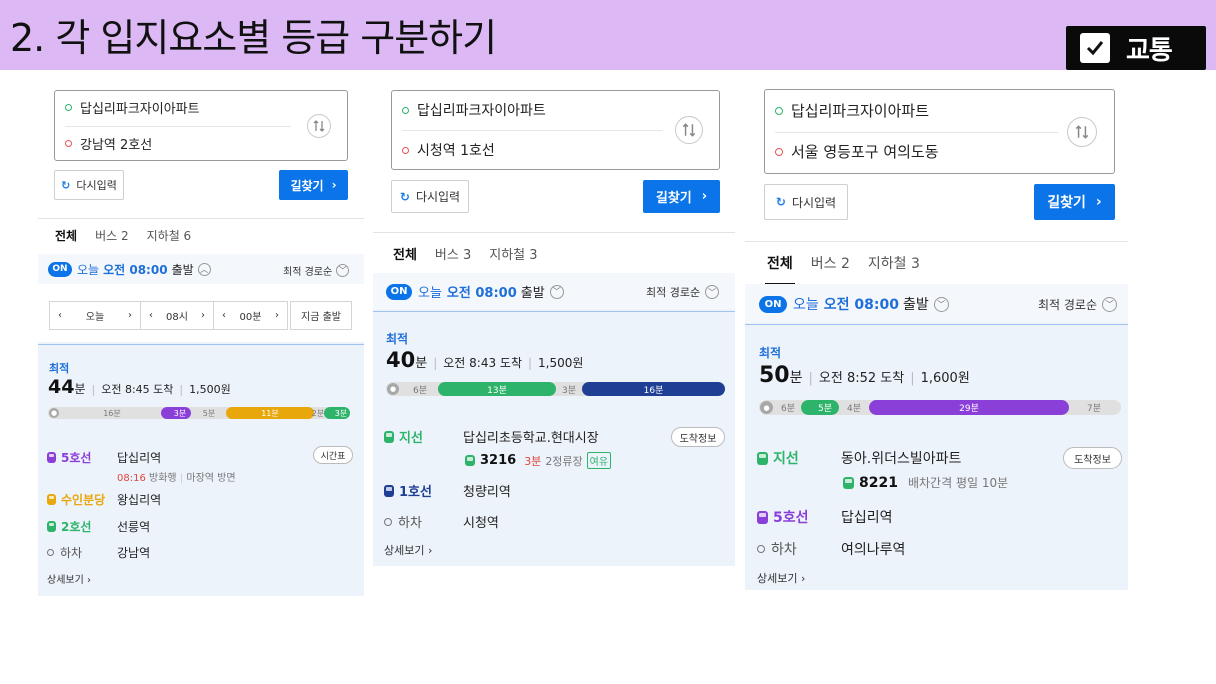 This screenshot has height=684, width=1216. I want to click on departure-setting: ON 오늘 오전 08:00 출발 ︿, so click(129, 269).